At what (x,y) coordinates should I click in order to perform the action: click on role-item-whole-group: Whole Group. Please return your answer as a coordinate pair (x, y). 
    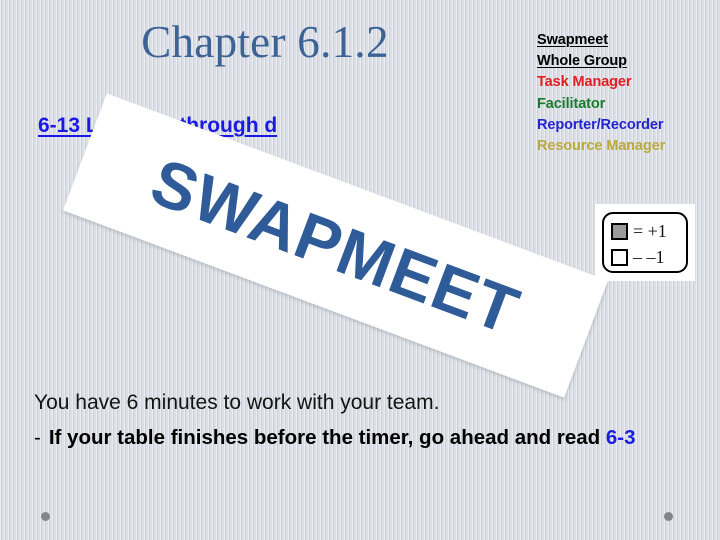
    Looking at the image, I should click on (582, 61).